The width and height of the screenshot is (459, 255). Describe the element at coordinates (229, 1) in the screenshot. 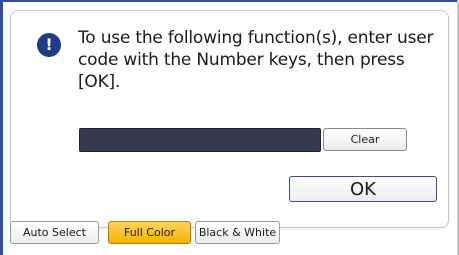

I see `screen-top-border` at that location.